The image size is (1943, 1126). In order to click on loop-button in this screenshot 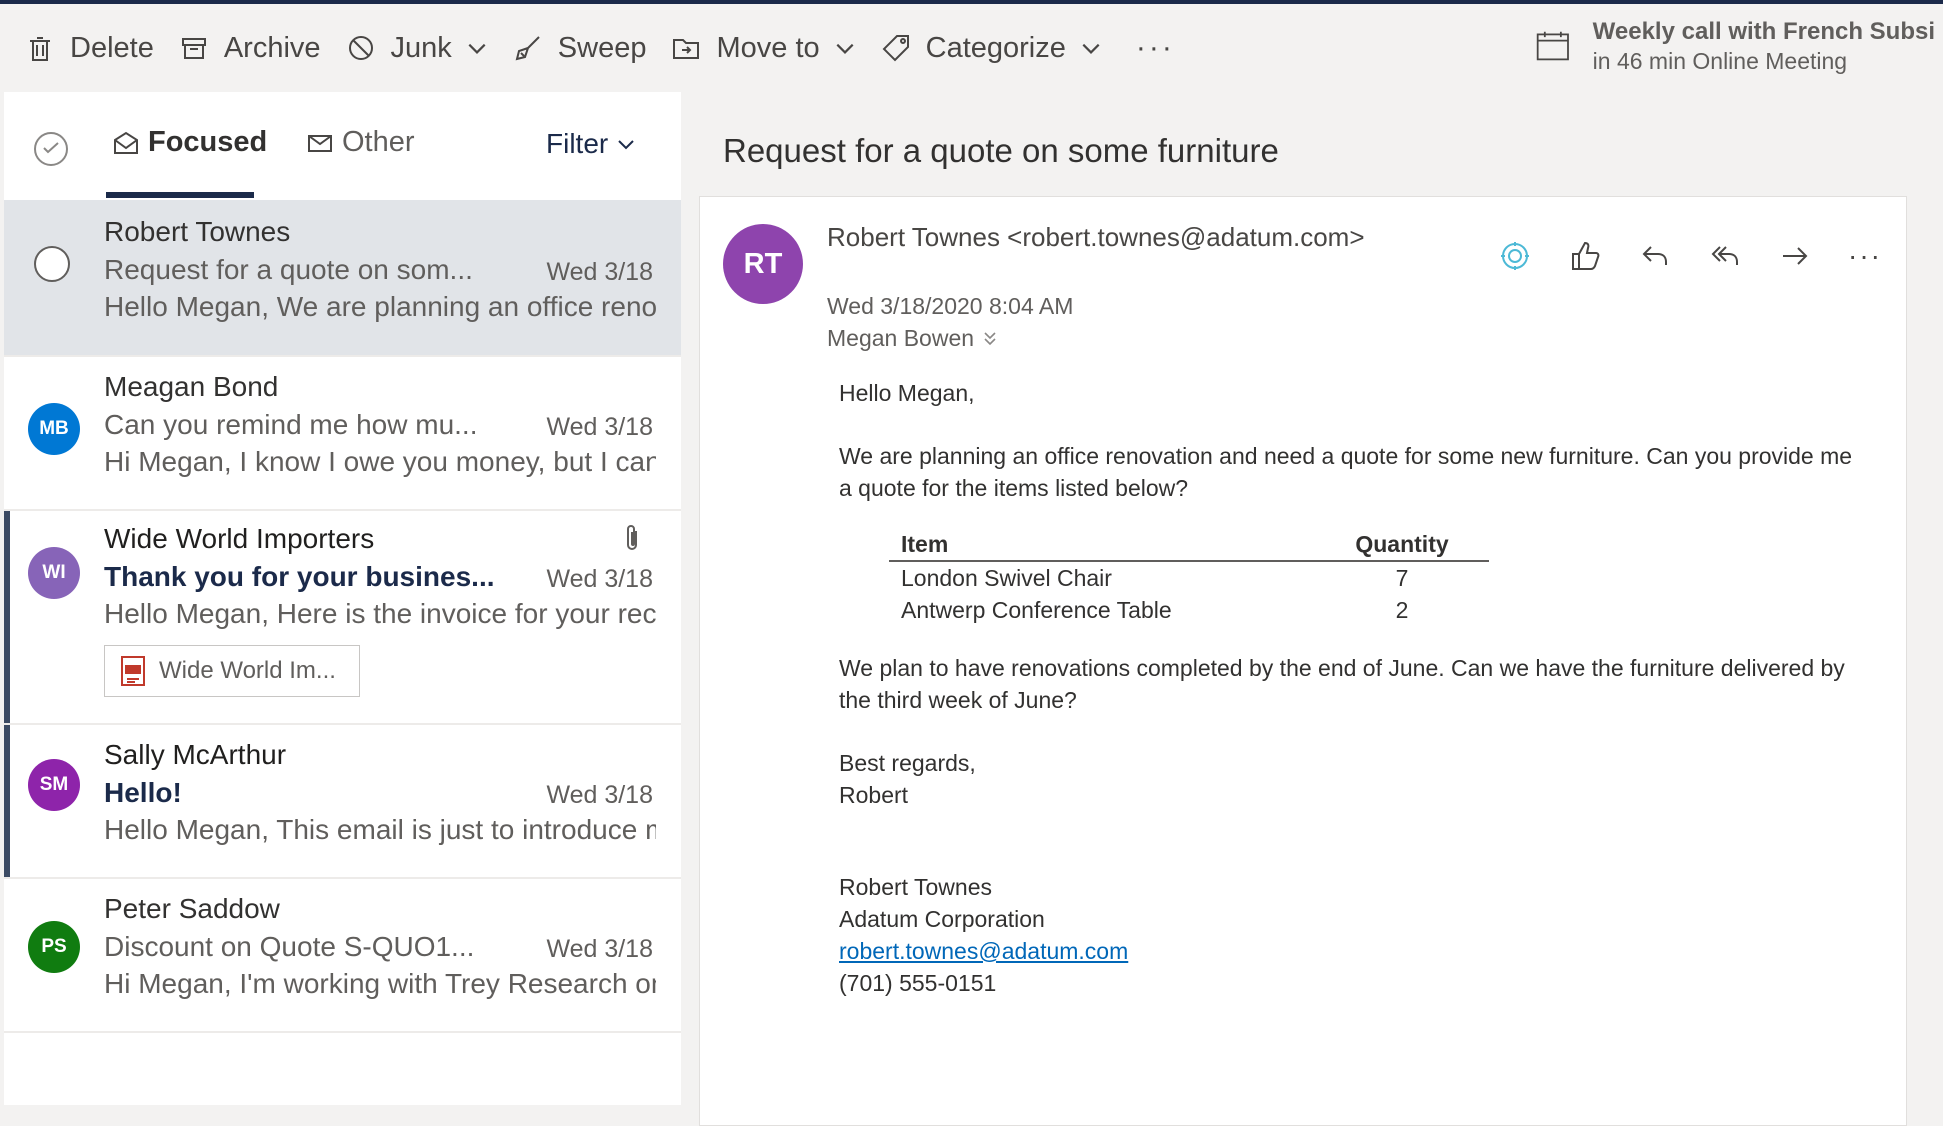, I will do `click(1515, 256)`.